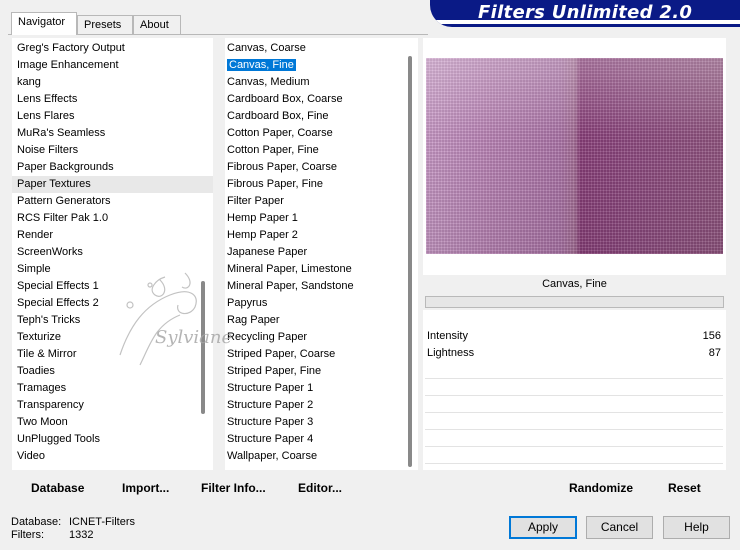  What do you see at coordinates (321, 456) in the screenshot?
I see `filter-item: Wallpaper, Coarse` at bounding box center [321, 456].